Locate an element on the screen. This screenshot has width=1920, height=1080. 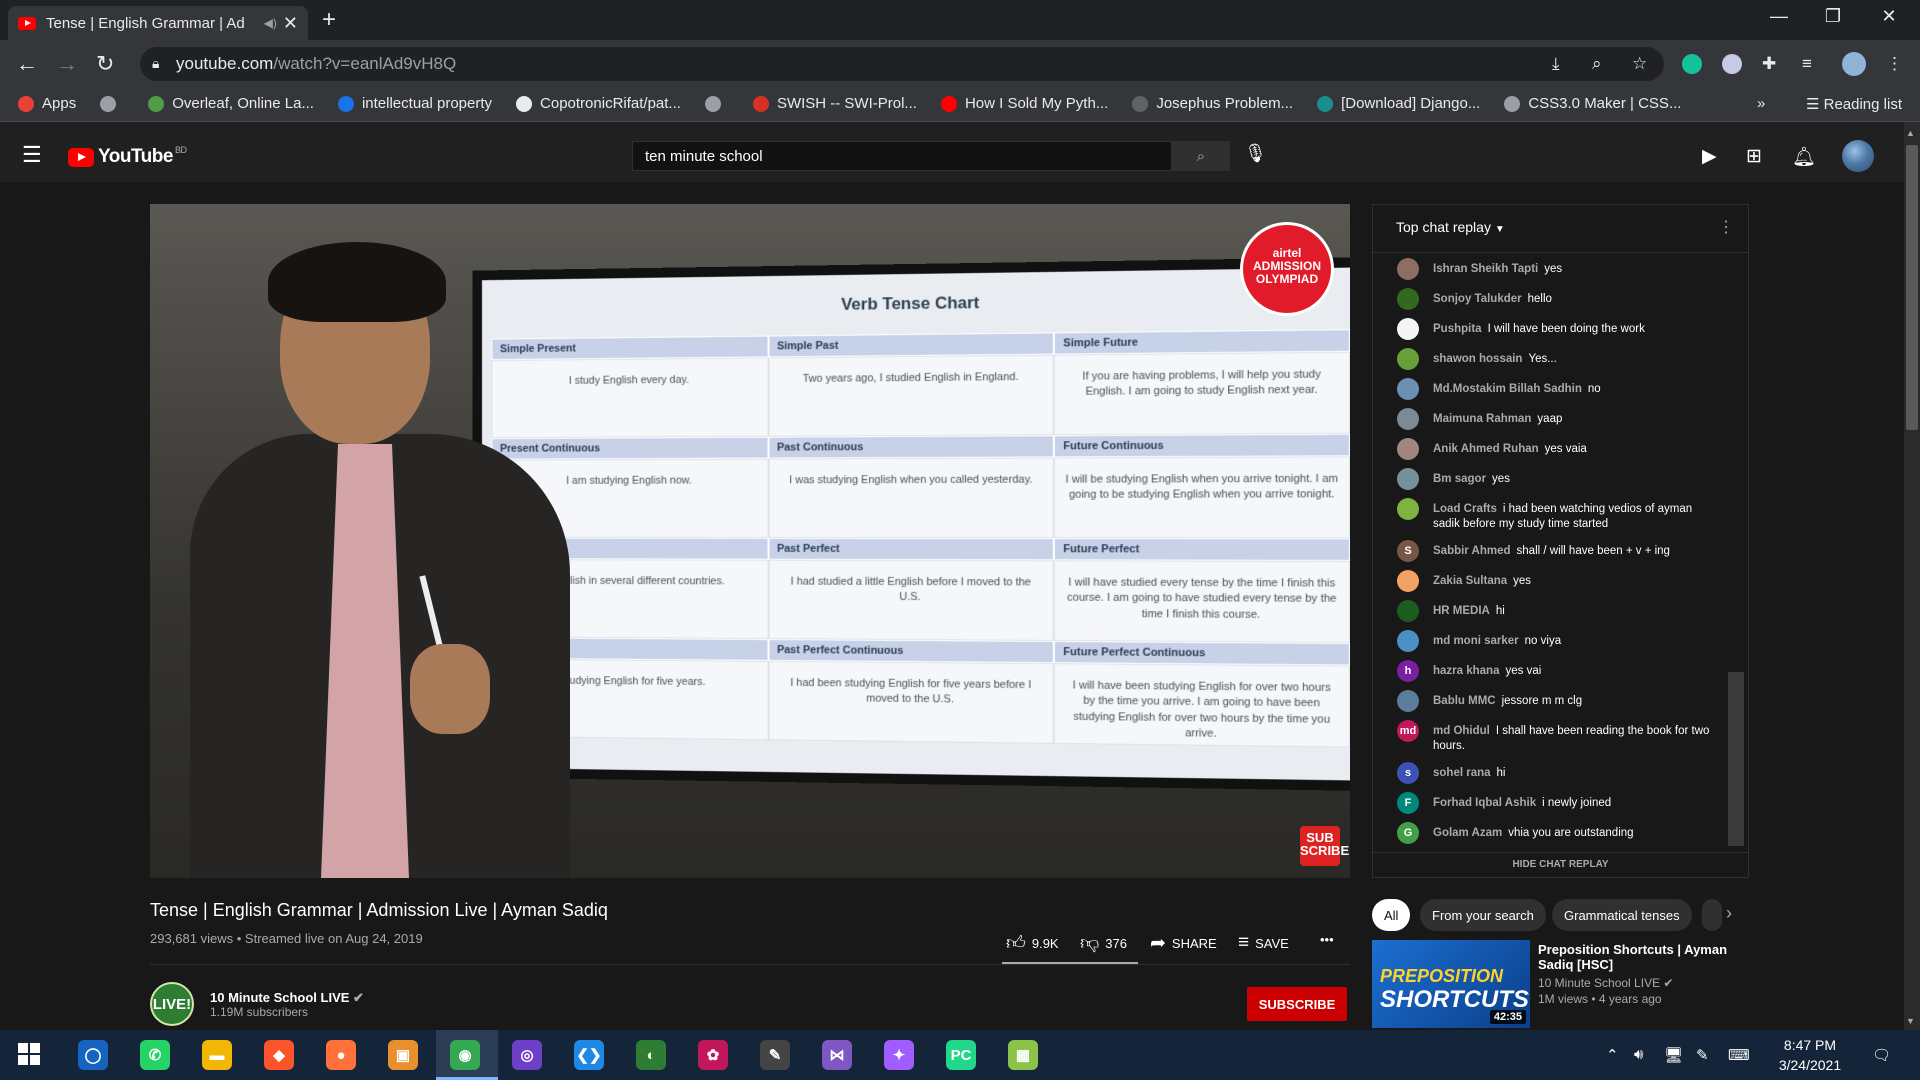
subscribe-watermark: SUB SCRIBE is located at coordinates (1324, 846).